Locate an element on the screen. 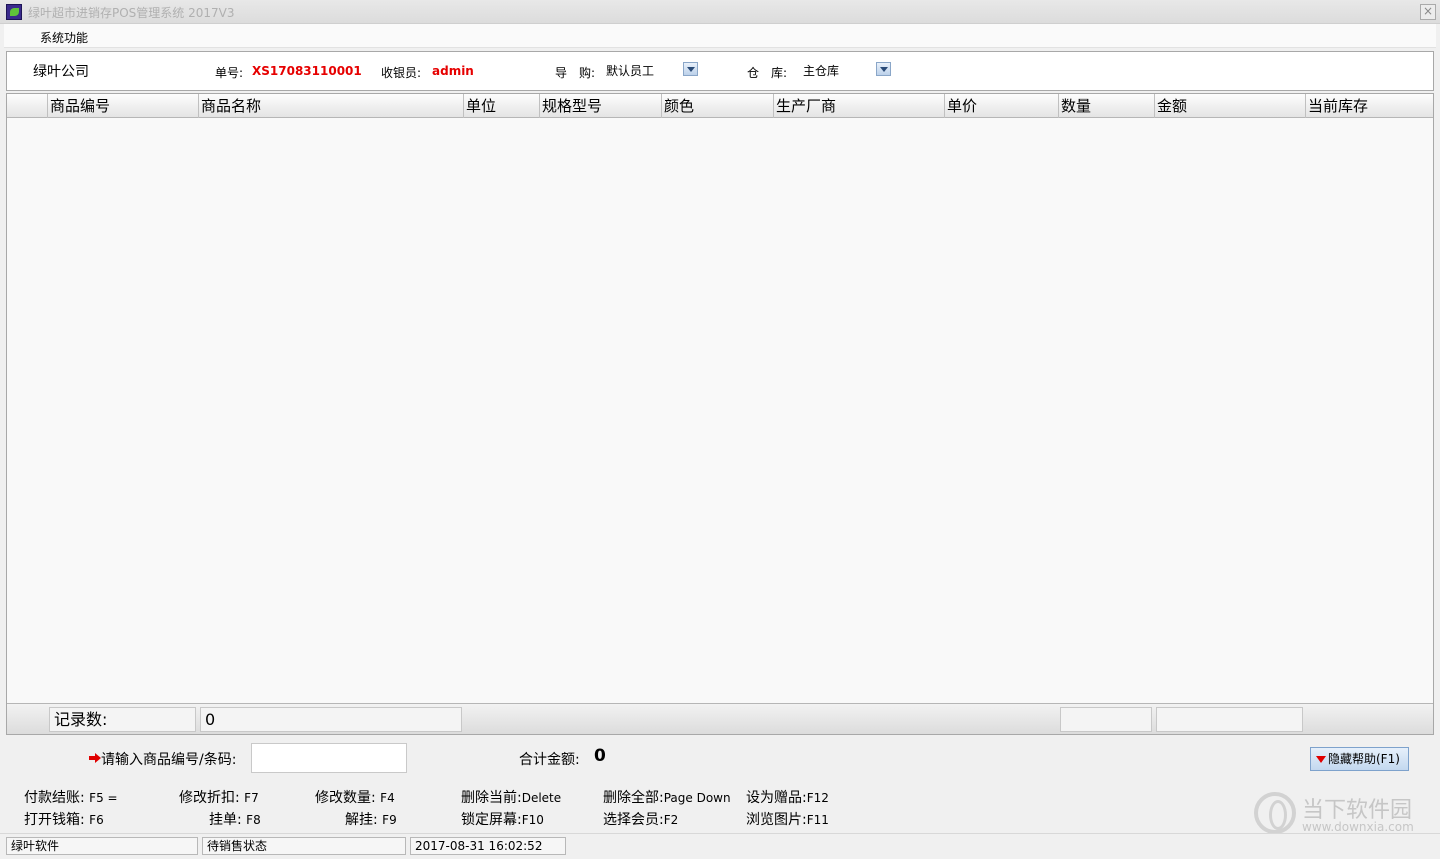 This screenshot has height=859, width=1440. hotkey-browse-images: 浏览图片:F11 is located at coordinates (787, 820).